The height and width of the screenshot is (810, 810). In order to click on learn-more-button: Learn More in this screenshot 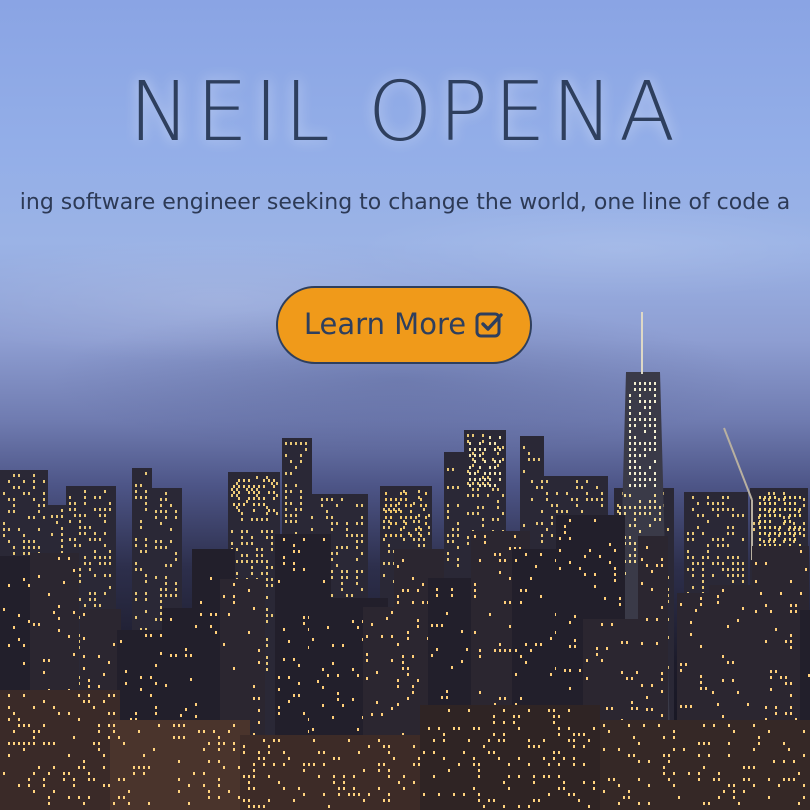, I will do `click(404, 325)`.